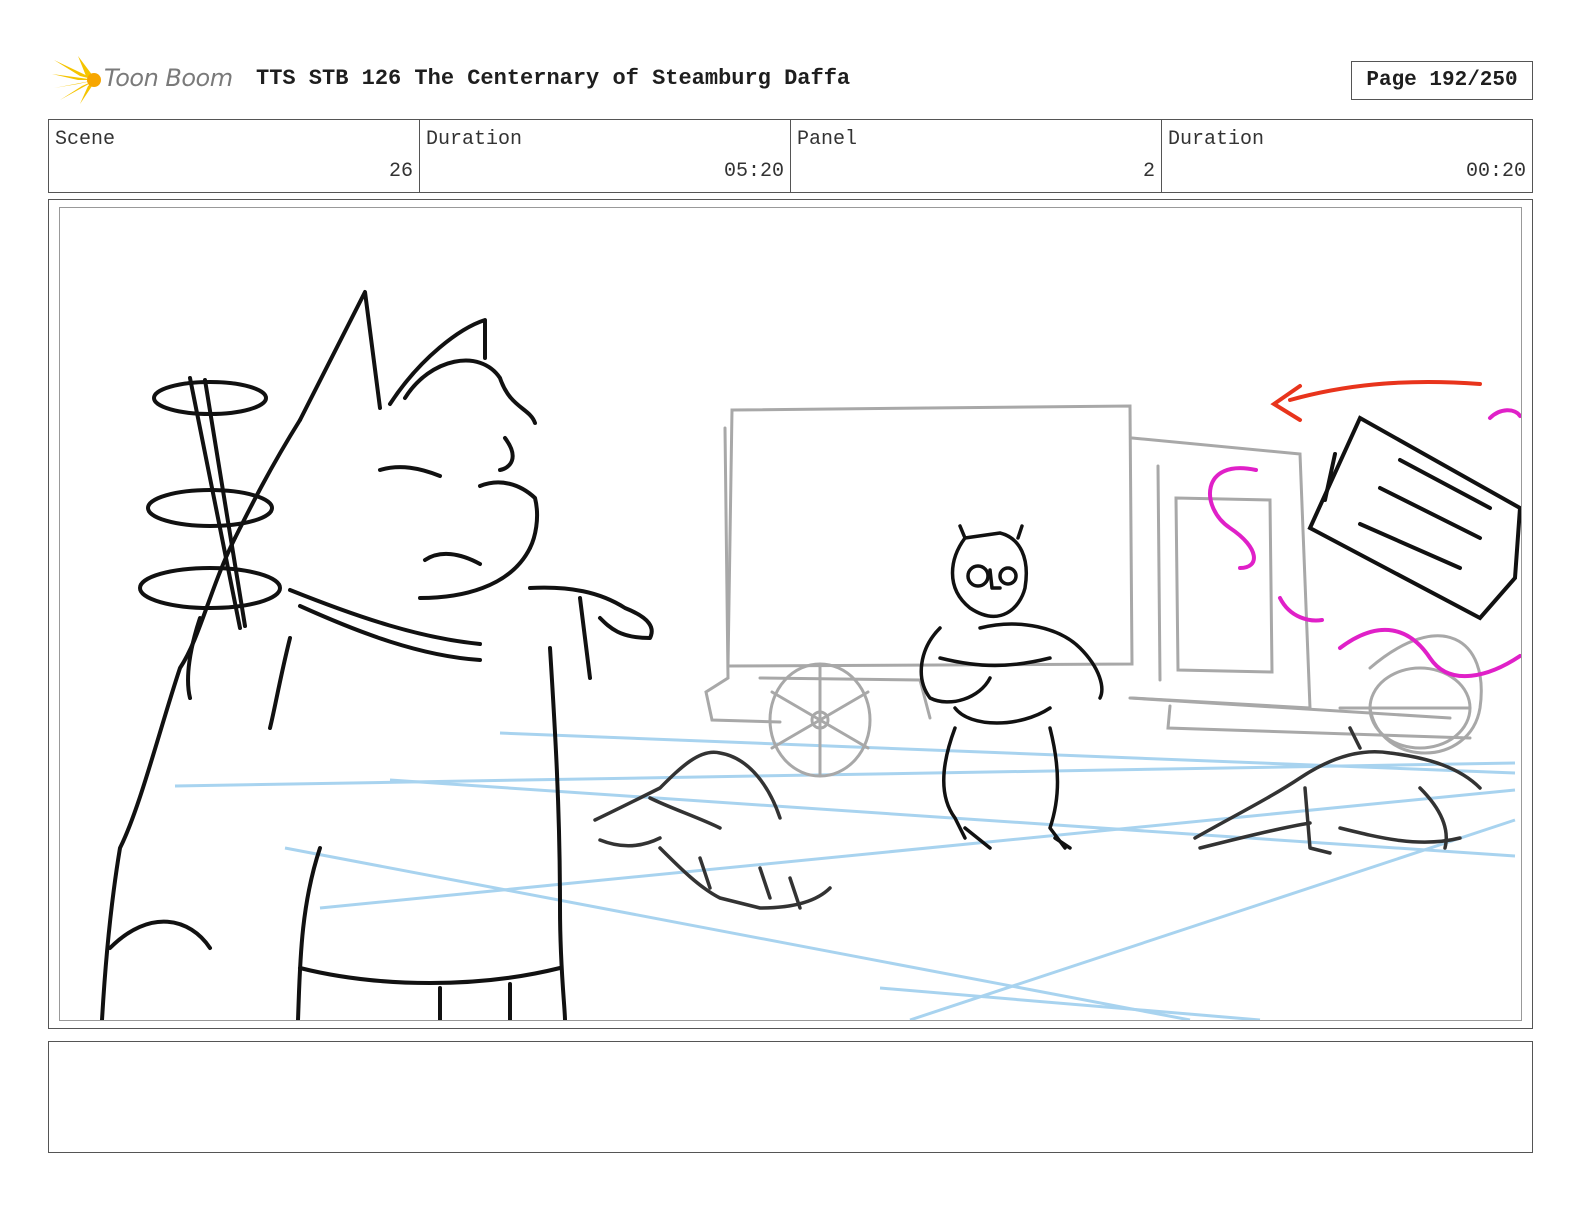 This screenshot has height=1224, width=1584. I want to click on motion-arrow, so click(1376, 400).